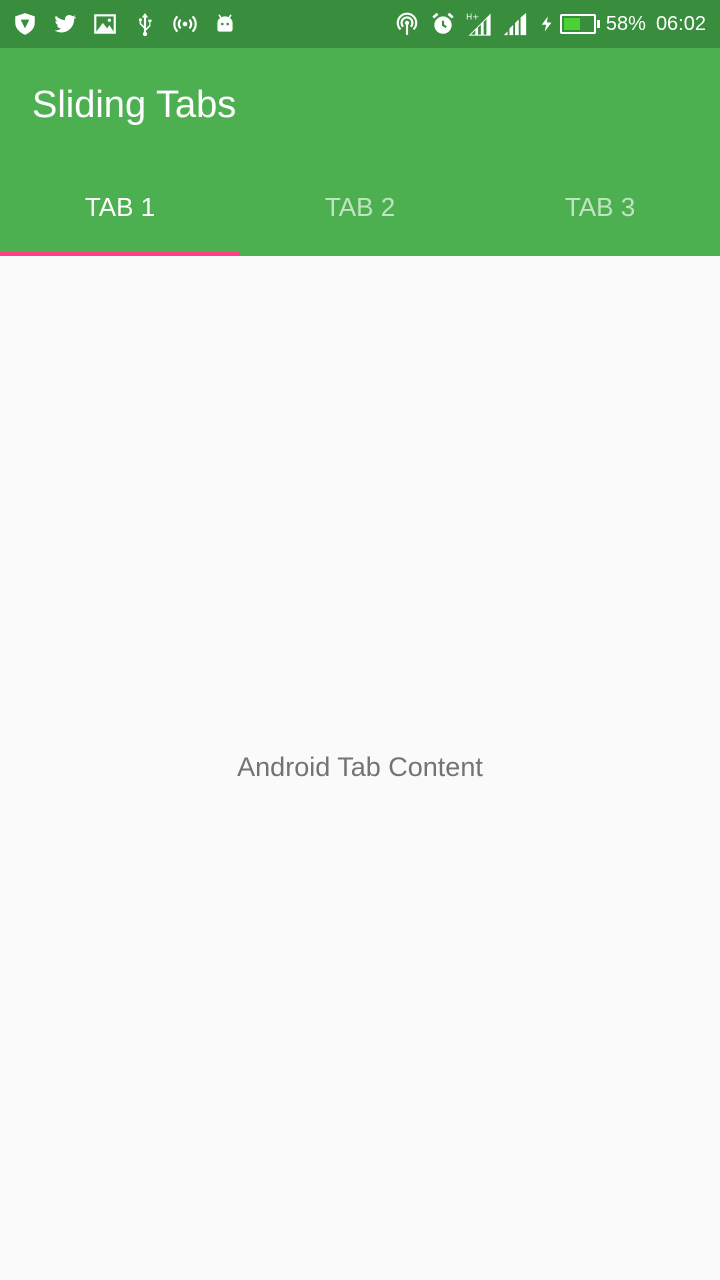 The image size is (720, 1280). I want to click on signal-icon, so click(515, 24).